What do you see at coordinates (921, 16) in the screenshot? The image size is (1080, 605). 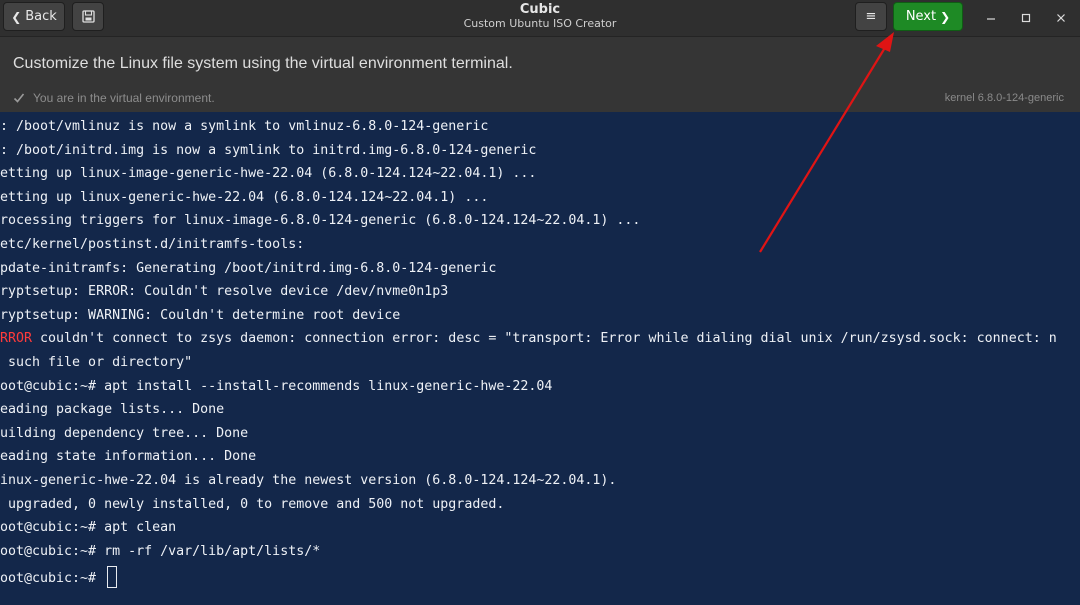 I see `next-button-label: Next` at bounding box center [921, 16].